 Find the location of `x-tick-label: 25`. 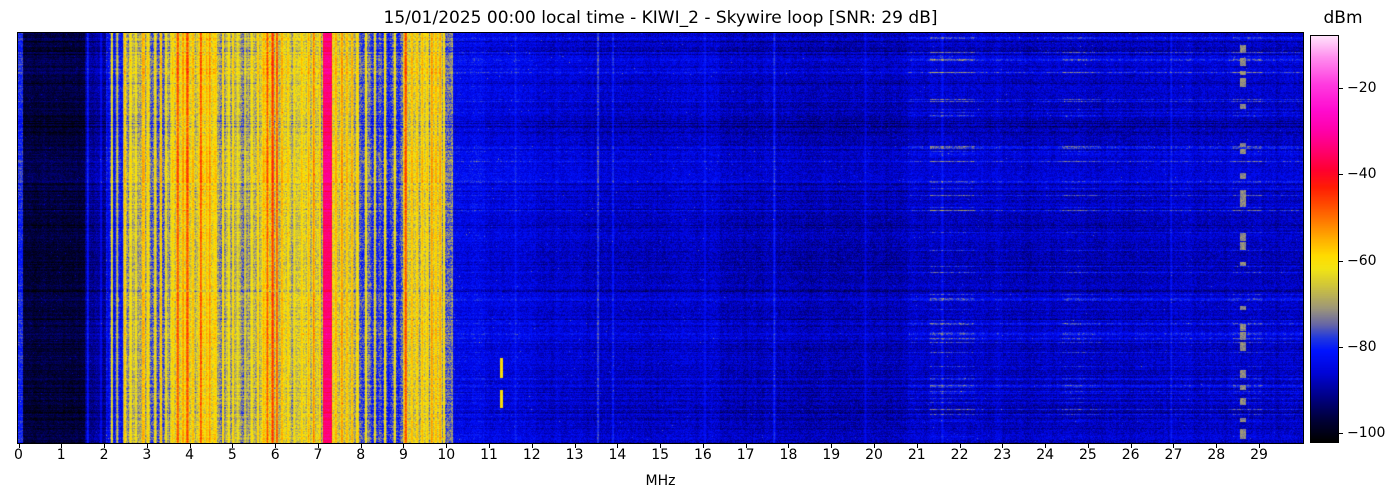

x-tick-label: 25 is located at coordinates (1087, 455).